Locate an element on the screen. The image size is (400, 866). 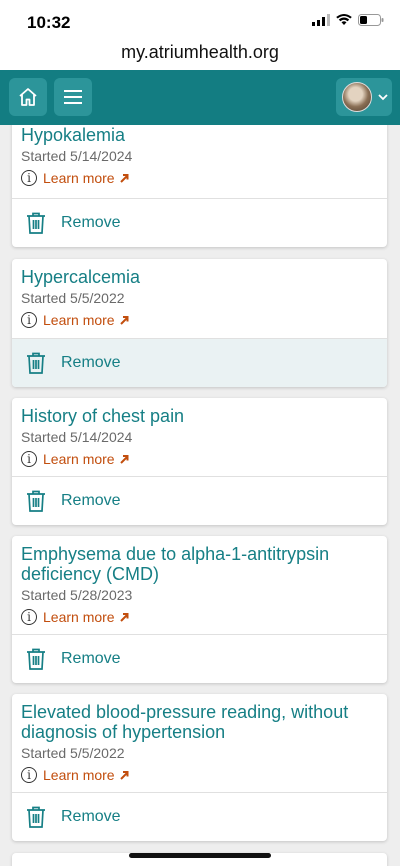
status-bar: 10:32 is located at coordinates (200, 20).